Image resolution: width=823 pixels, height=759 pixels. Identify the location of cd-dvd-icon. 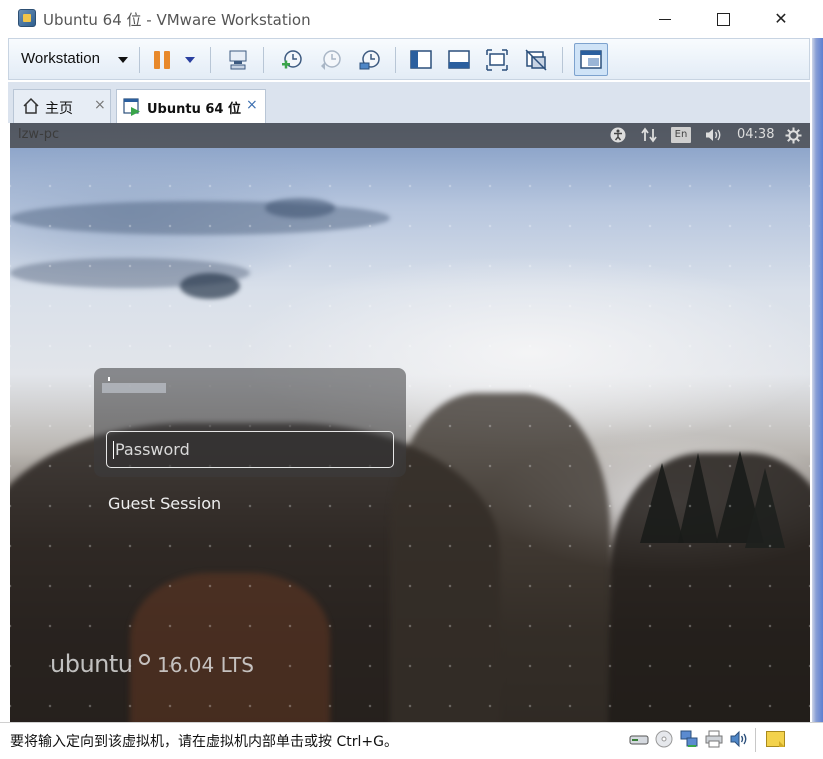
(664, 739).